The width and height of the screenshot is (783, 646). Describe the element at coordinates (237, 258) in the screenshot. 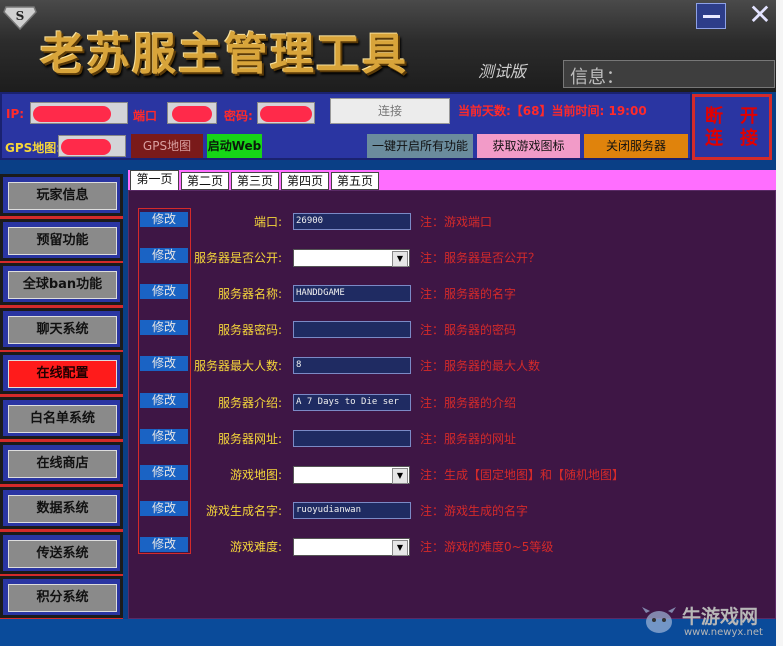

I see `setting-label: 服务器是否公开:` at that location.